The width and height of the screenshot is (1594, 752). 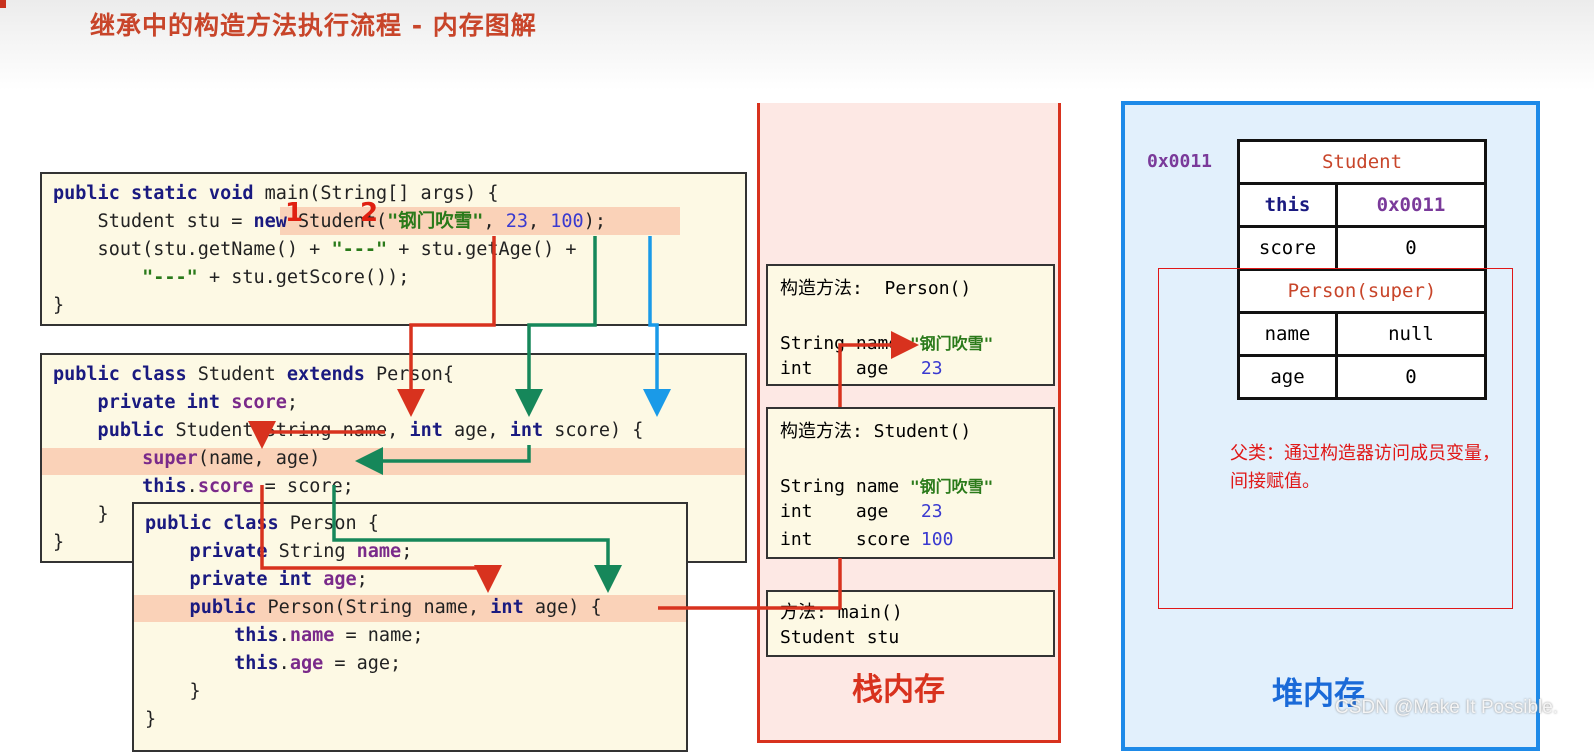 I want to click on arrow-age-to-super, so click(x=443, y=460).